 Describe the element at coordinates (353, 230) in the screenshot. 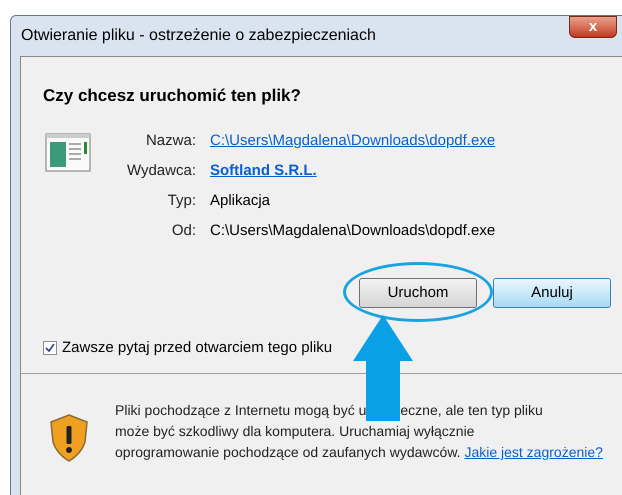

I see `field-value: C:\Users\Magdalena\Downloads\dopdf.exe` at that location.